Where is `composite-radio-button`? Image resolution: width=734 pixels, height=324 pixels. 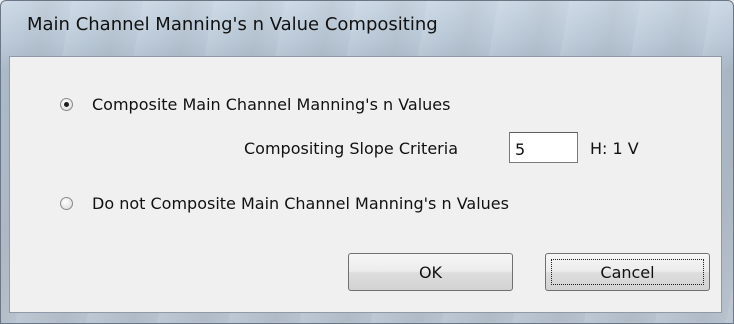
composite-radio-button is located at coordinates (66, 104).